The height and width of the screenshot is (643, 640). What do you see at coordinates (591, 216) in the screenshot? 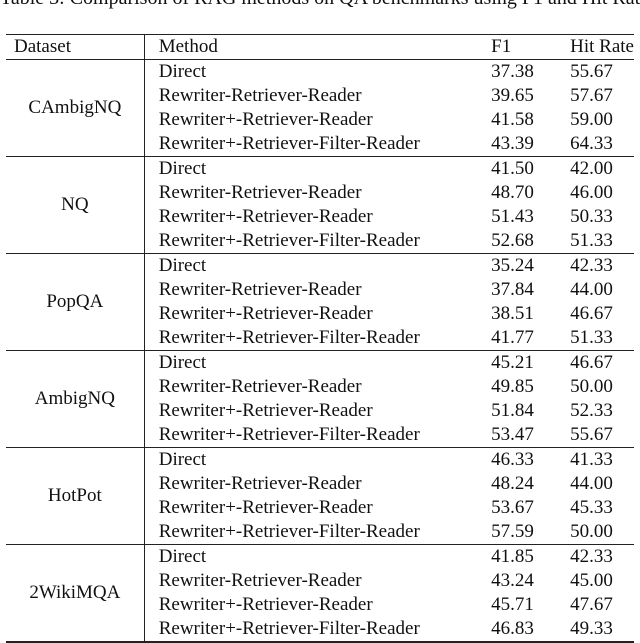
I see `hit-rate-cell: 50.33` at bounding box center [591, 216].